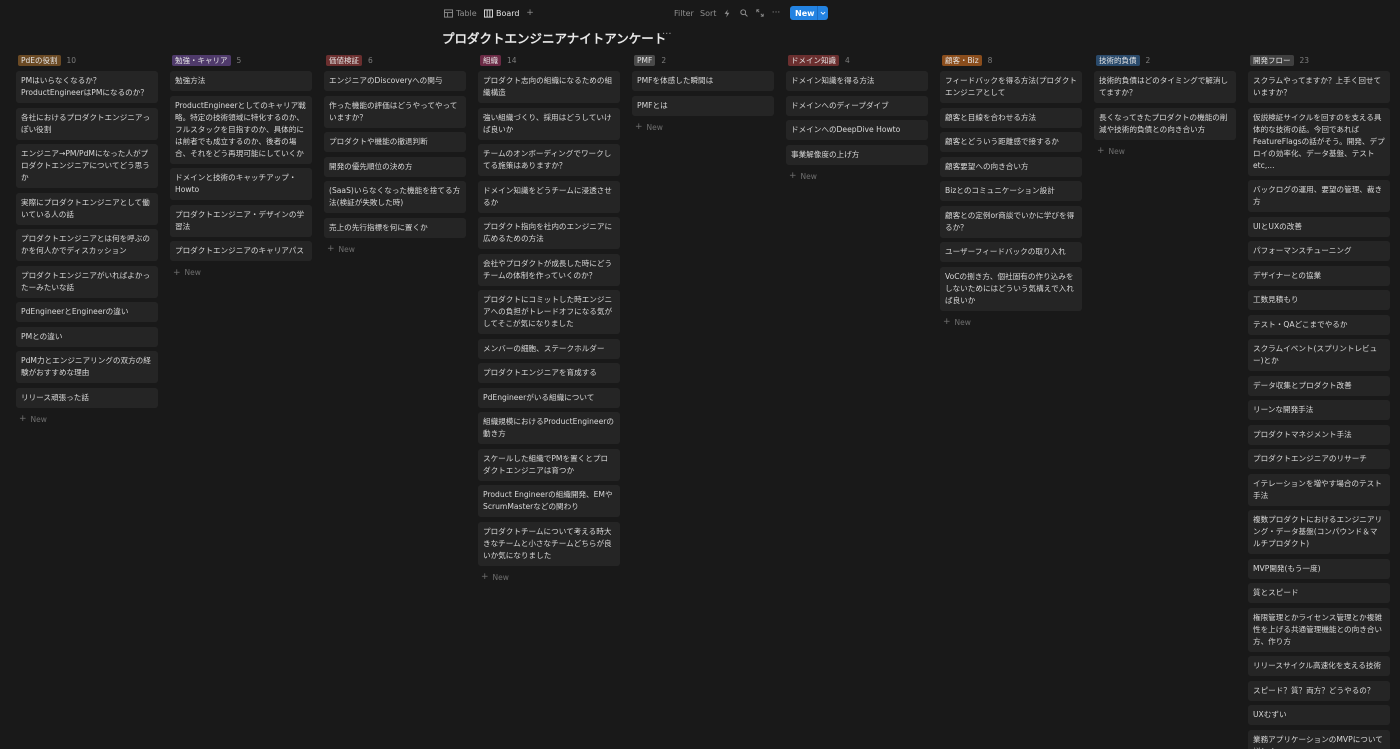 This screenshot has height=749, width=1400. What do you see at coordinates (550, 60) in the screenshot?
I see `column-header: 組織 14` at bounding box center [550, 60].